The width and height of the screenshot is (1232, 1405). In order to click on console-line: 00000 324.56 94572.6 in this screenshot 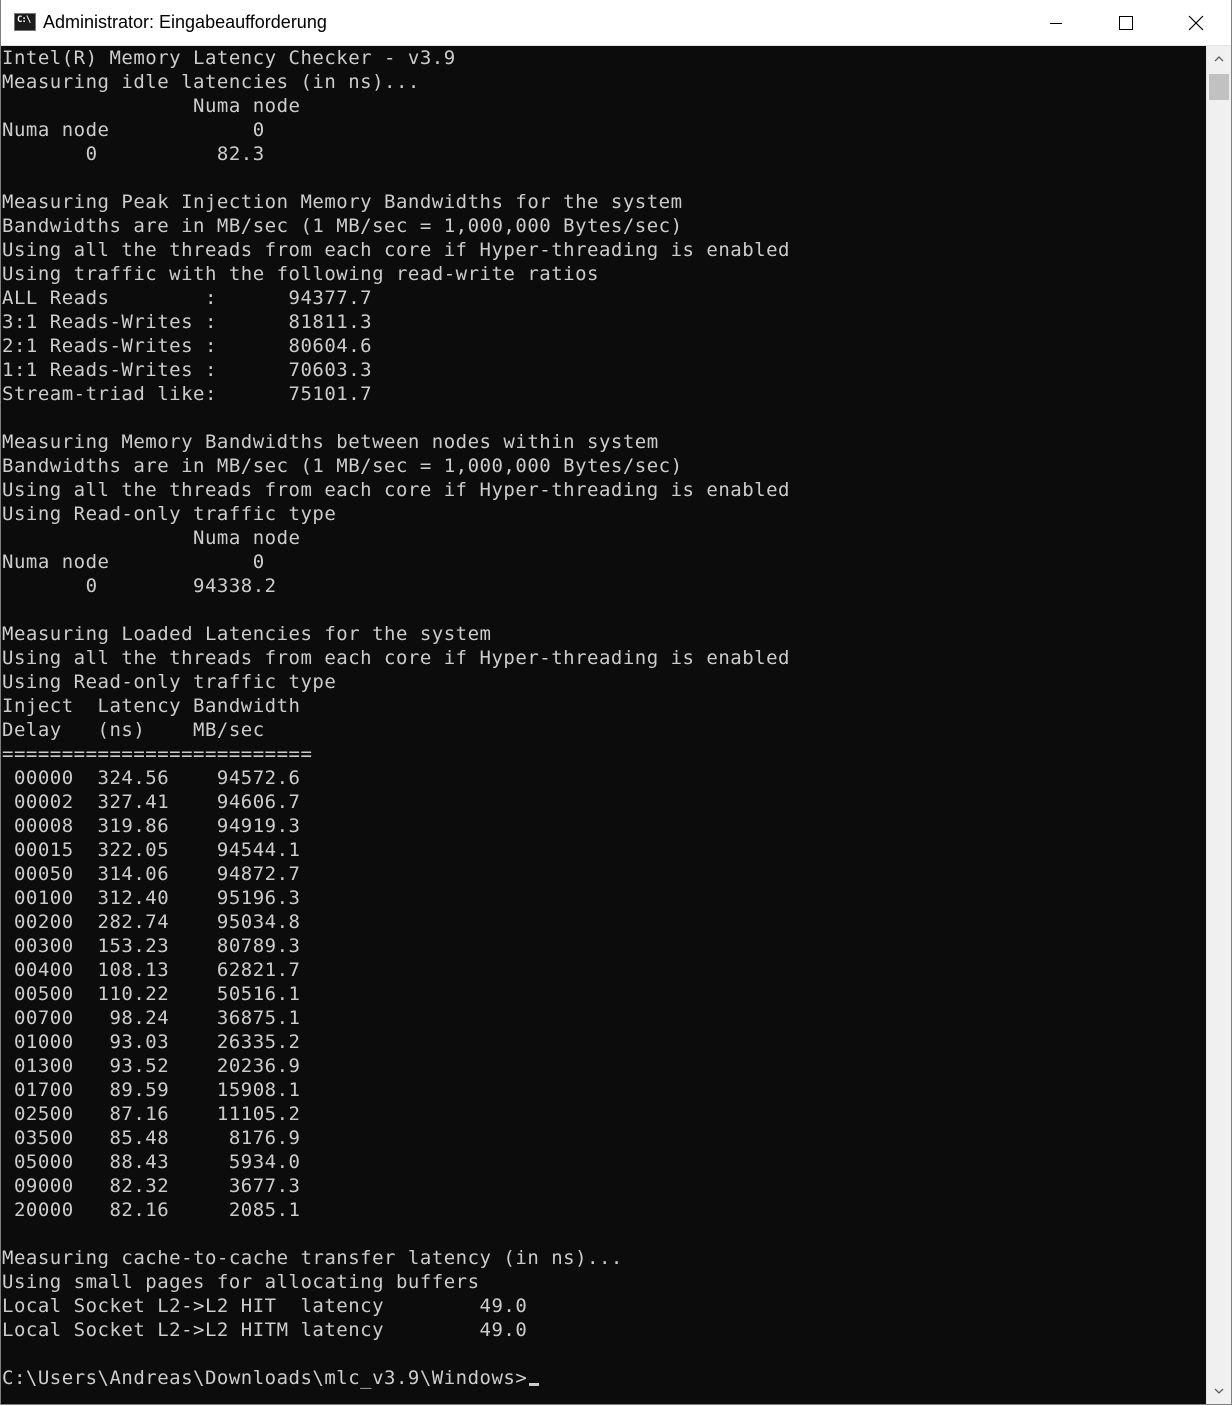, I will do `click(151, 778)`.